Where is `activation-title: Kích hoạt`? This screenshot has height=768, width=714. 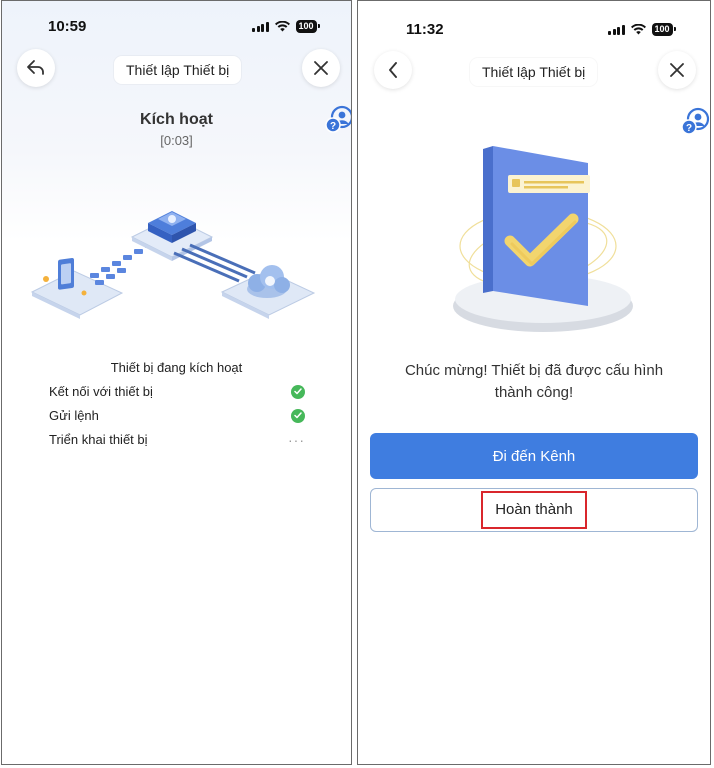
activation-title: Kích hoạt is located at coordinates (176, 119).